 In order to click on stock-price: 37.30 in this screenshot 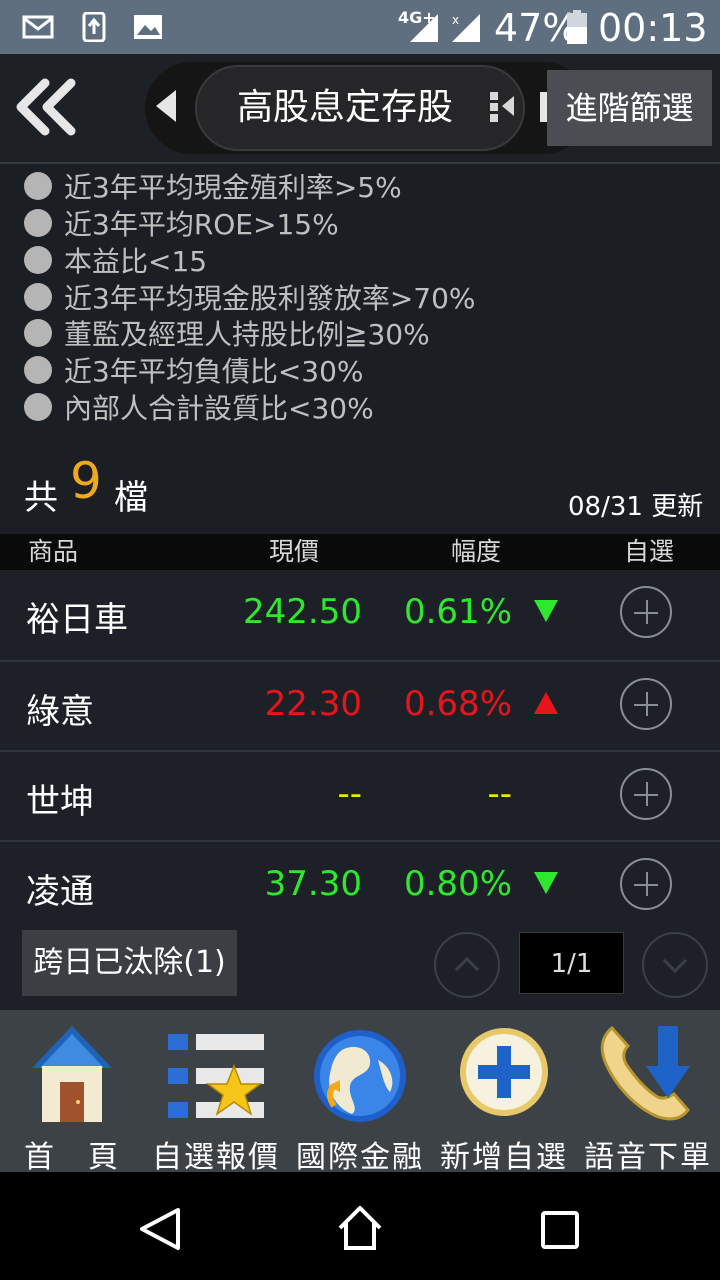, I will do `click(313, 884)`.